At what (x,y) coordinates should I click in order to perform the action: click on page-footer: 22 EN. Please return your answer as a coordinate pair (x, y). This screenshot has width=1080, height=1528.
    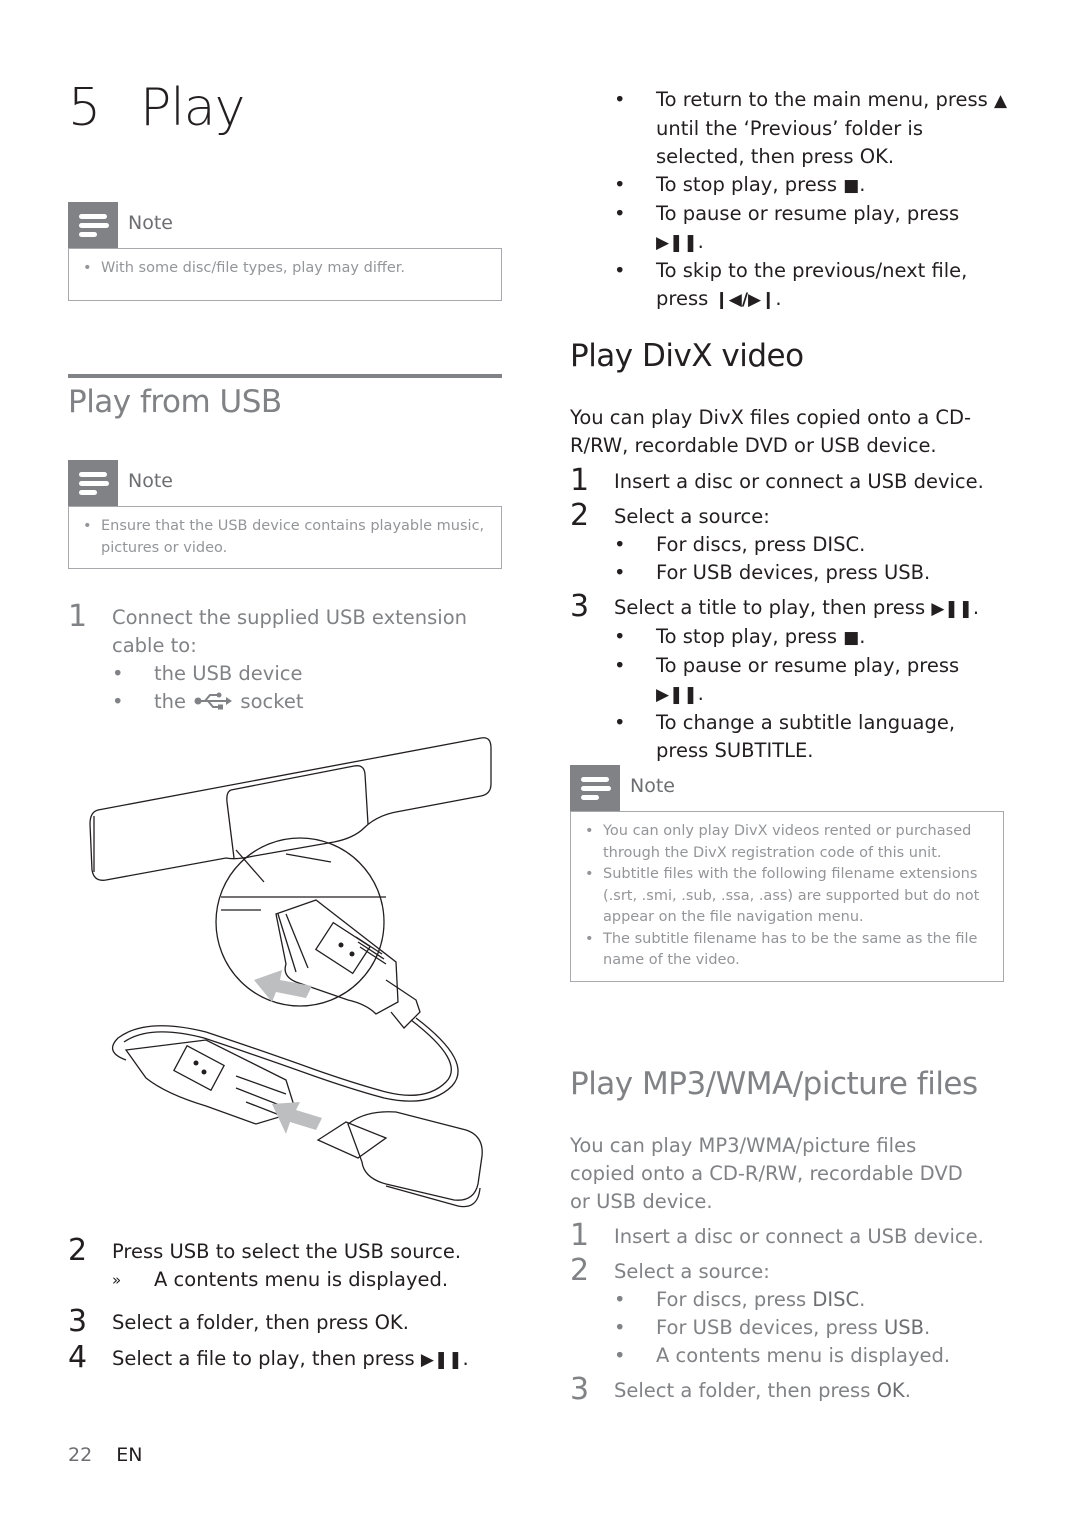
    Looking at the image, I should click on (105, 1455).